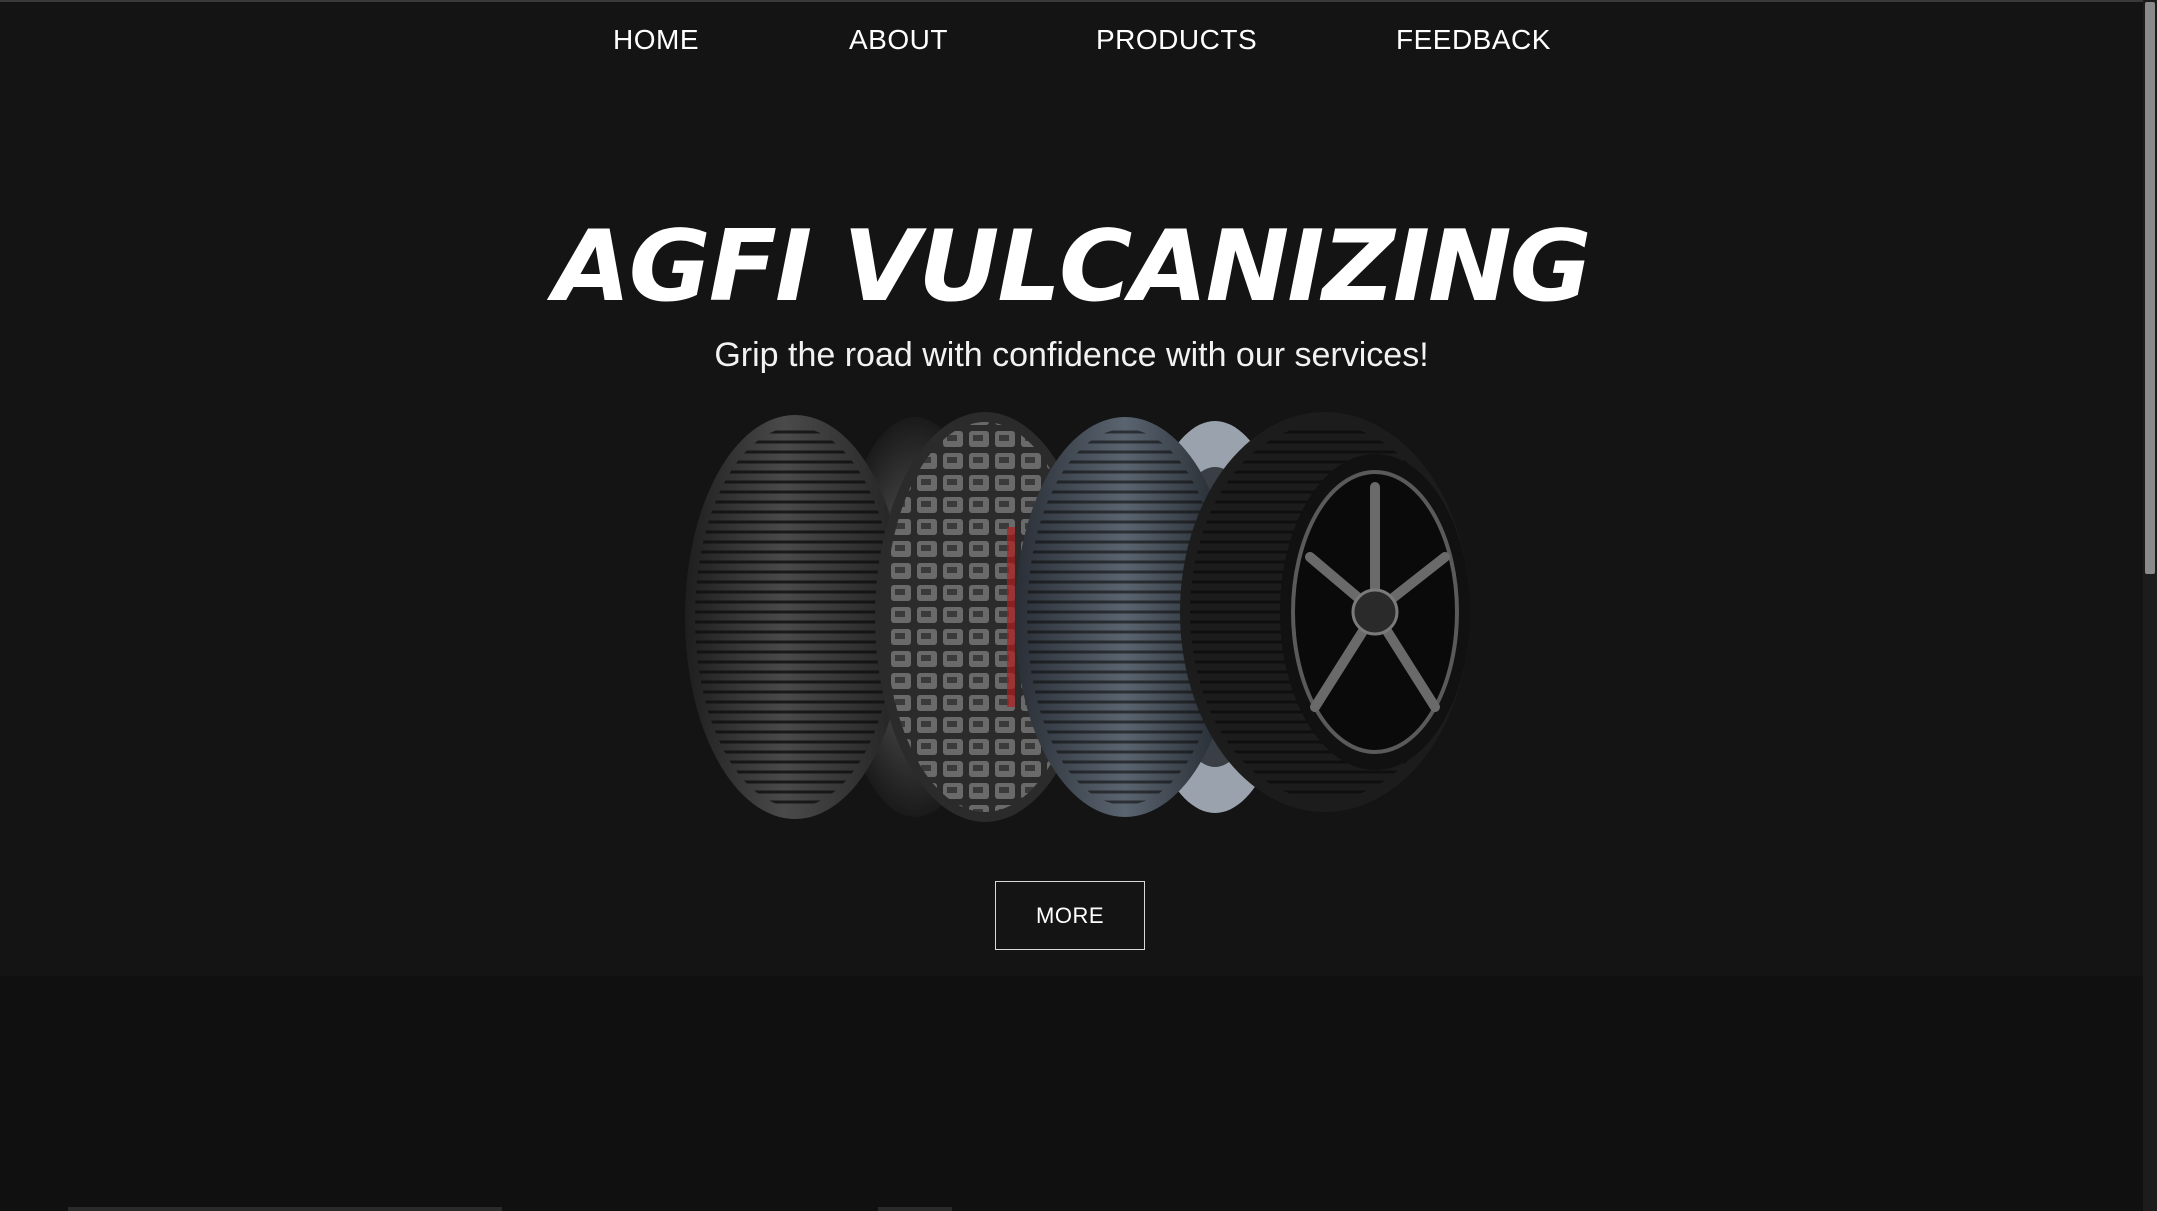 This screenshot has height=1211, width=2157. I want to click on scrollbar-track, so click(2150, 605).